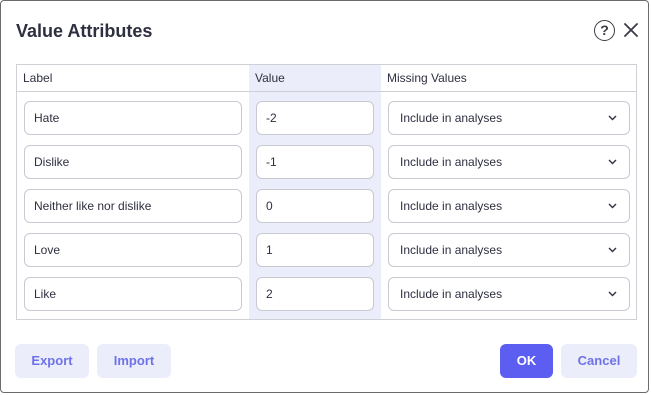 The image size is (651, 395). I want to click on header-divider, so click(326, 91).